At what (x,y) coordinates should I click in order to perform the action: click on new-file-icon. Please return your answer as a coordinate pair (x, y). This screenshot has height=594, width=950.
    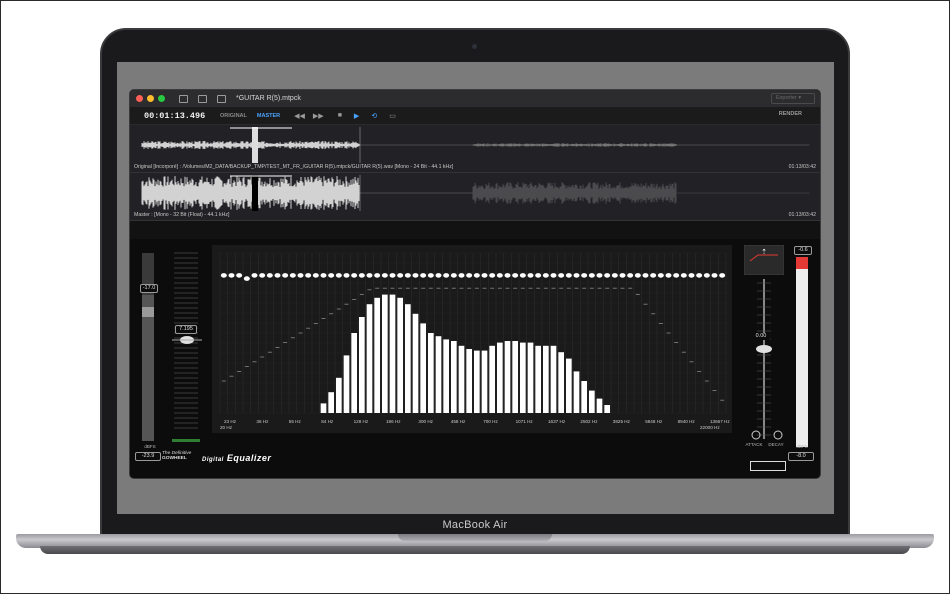
    Looking at the image, I should click on (183, 98).